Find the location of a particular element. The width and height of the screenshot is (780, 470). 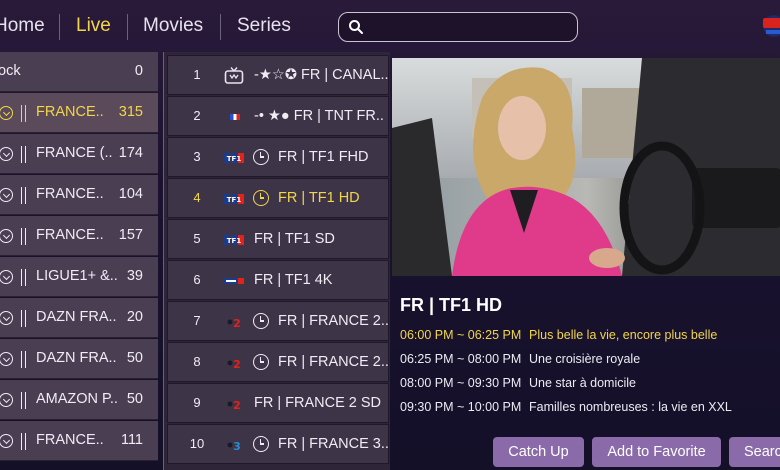

channel-name: FR | TF1 FHD is located at coordinates (323, 157).